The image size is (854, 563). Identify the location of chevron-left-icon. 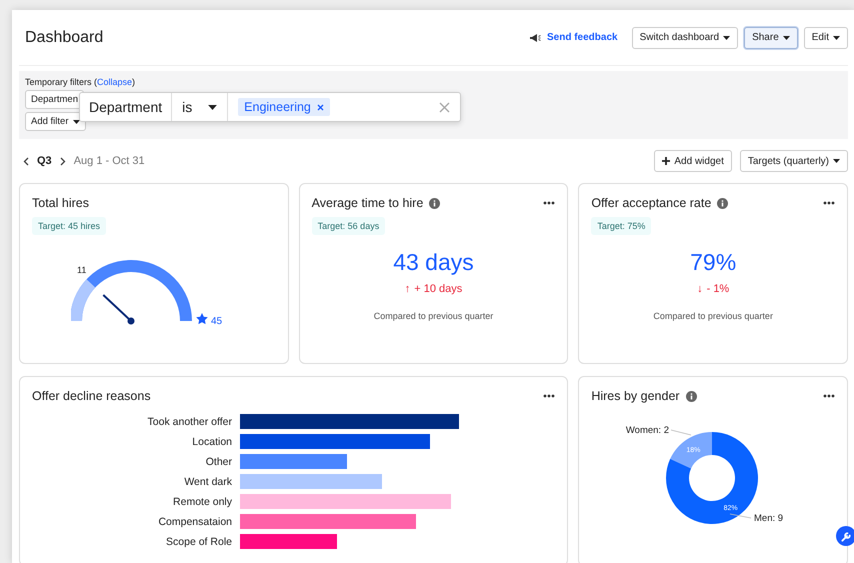
(26, 161).